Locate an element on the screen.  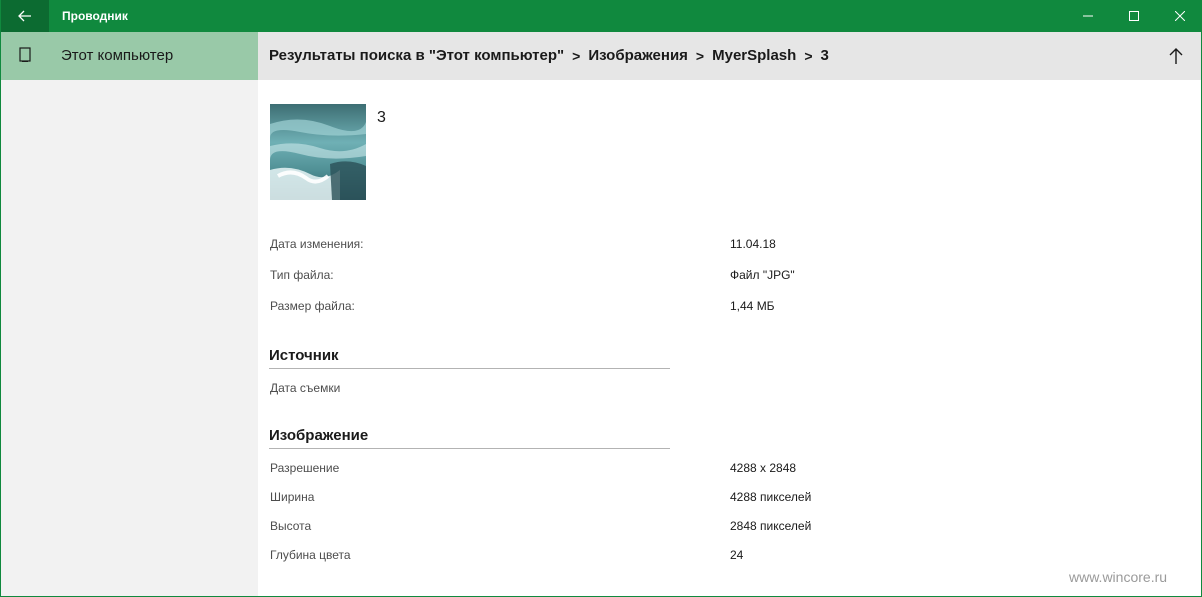
arrow-left-icon is located at coordinates (24, 16).